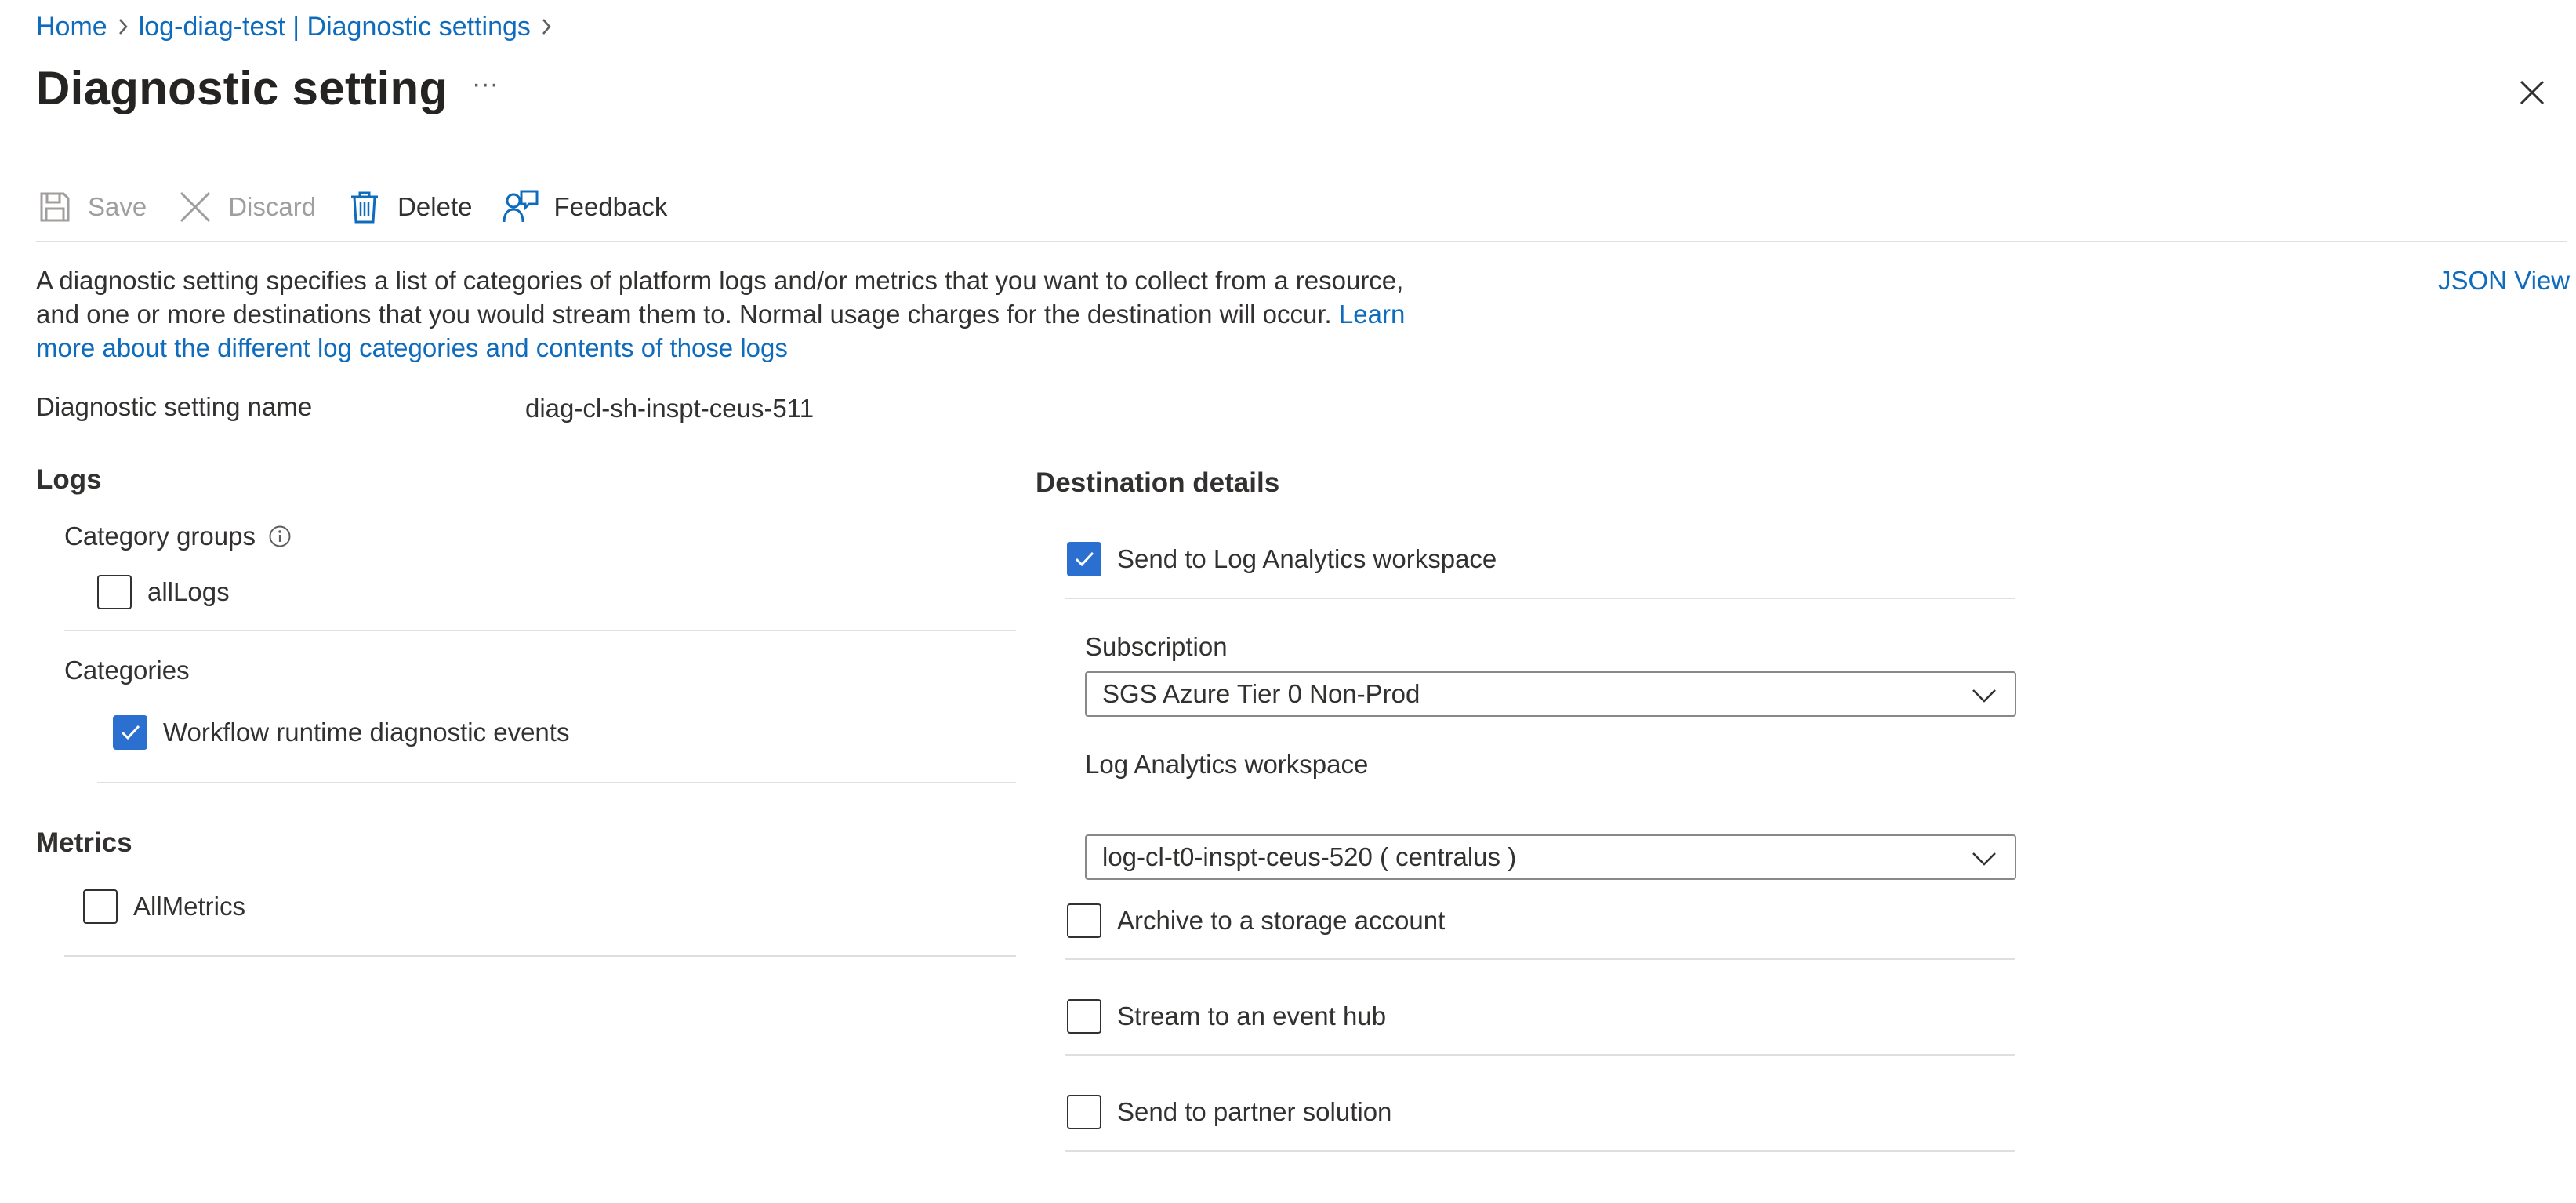 The width and height of the screenshot is (2576, 1203). I want to click on checkbox-event-hub: Stream to an event hub, so click(1226, 1016).